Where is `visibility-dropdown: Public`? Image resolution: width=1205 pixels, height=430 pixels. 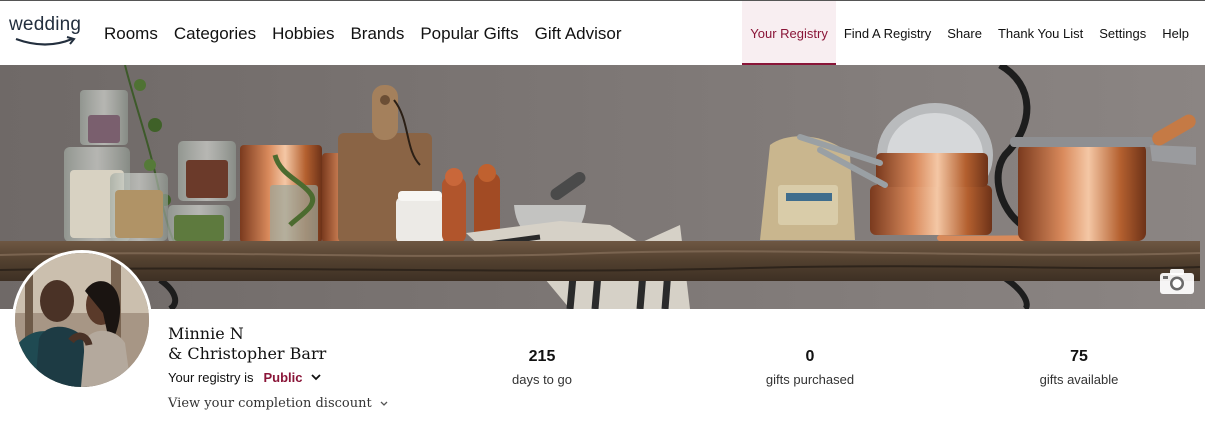 visibility-dropdown: Public is located at coordinates (292, 377).